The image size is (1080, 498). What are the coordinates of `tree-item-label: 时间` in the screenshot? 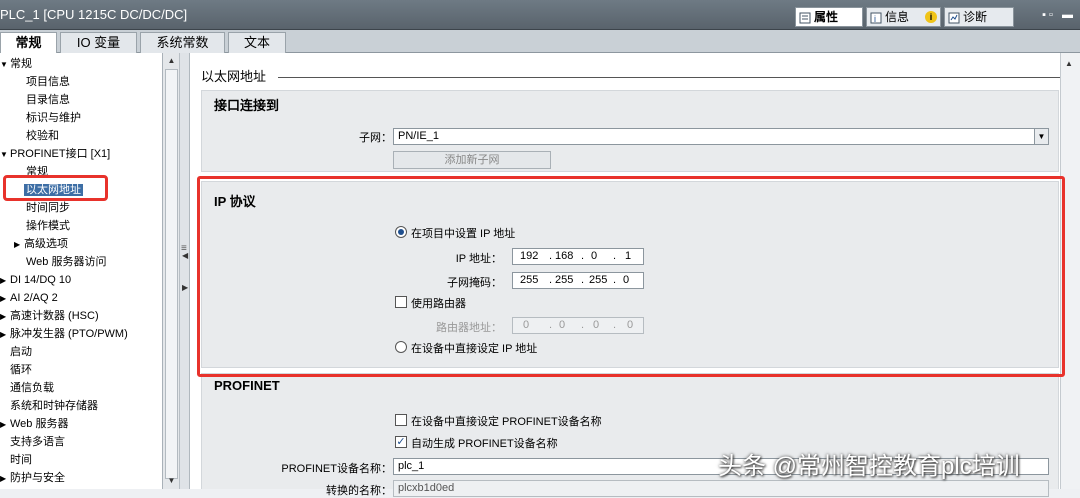 It's located at (21, 460).